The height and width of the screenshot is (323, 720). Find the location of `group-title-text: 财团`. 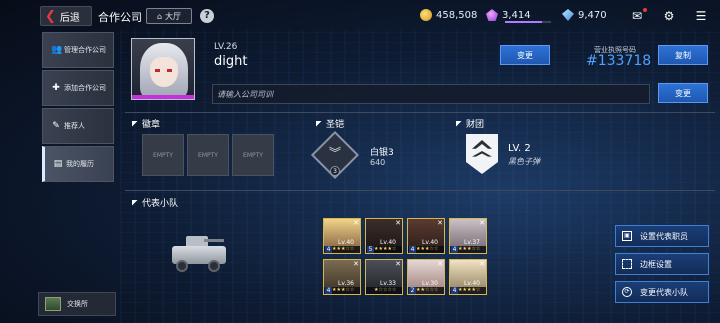

group-title-text: 财团 is located at coordinates (475, 125).